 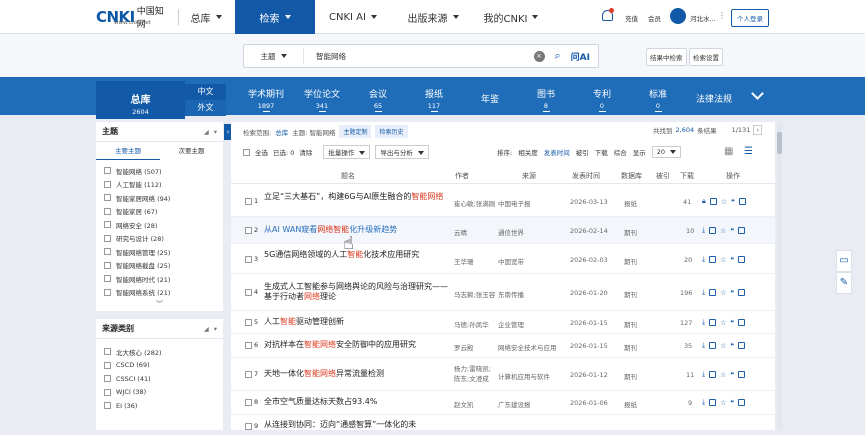 I want to click on list-item: EI (36), so click(x=159, y=406).